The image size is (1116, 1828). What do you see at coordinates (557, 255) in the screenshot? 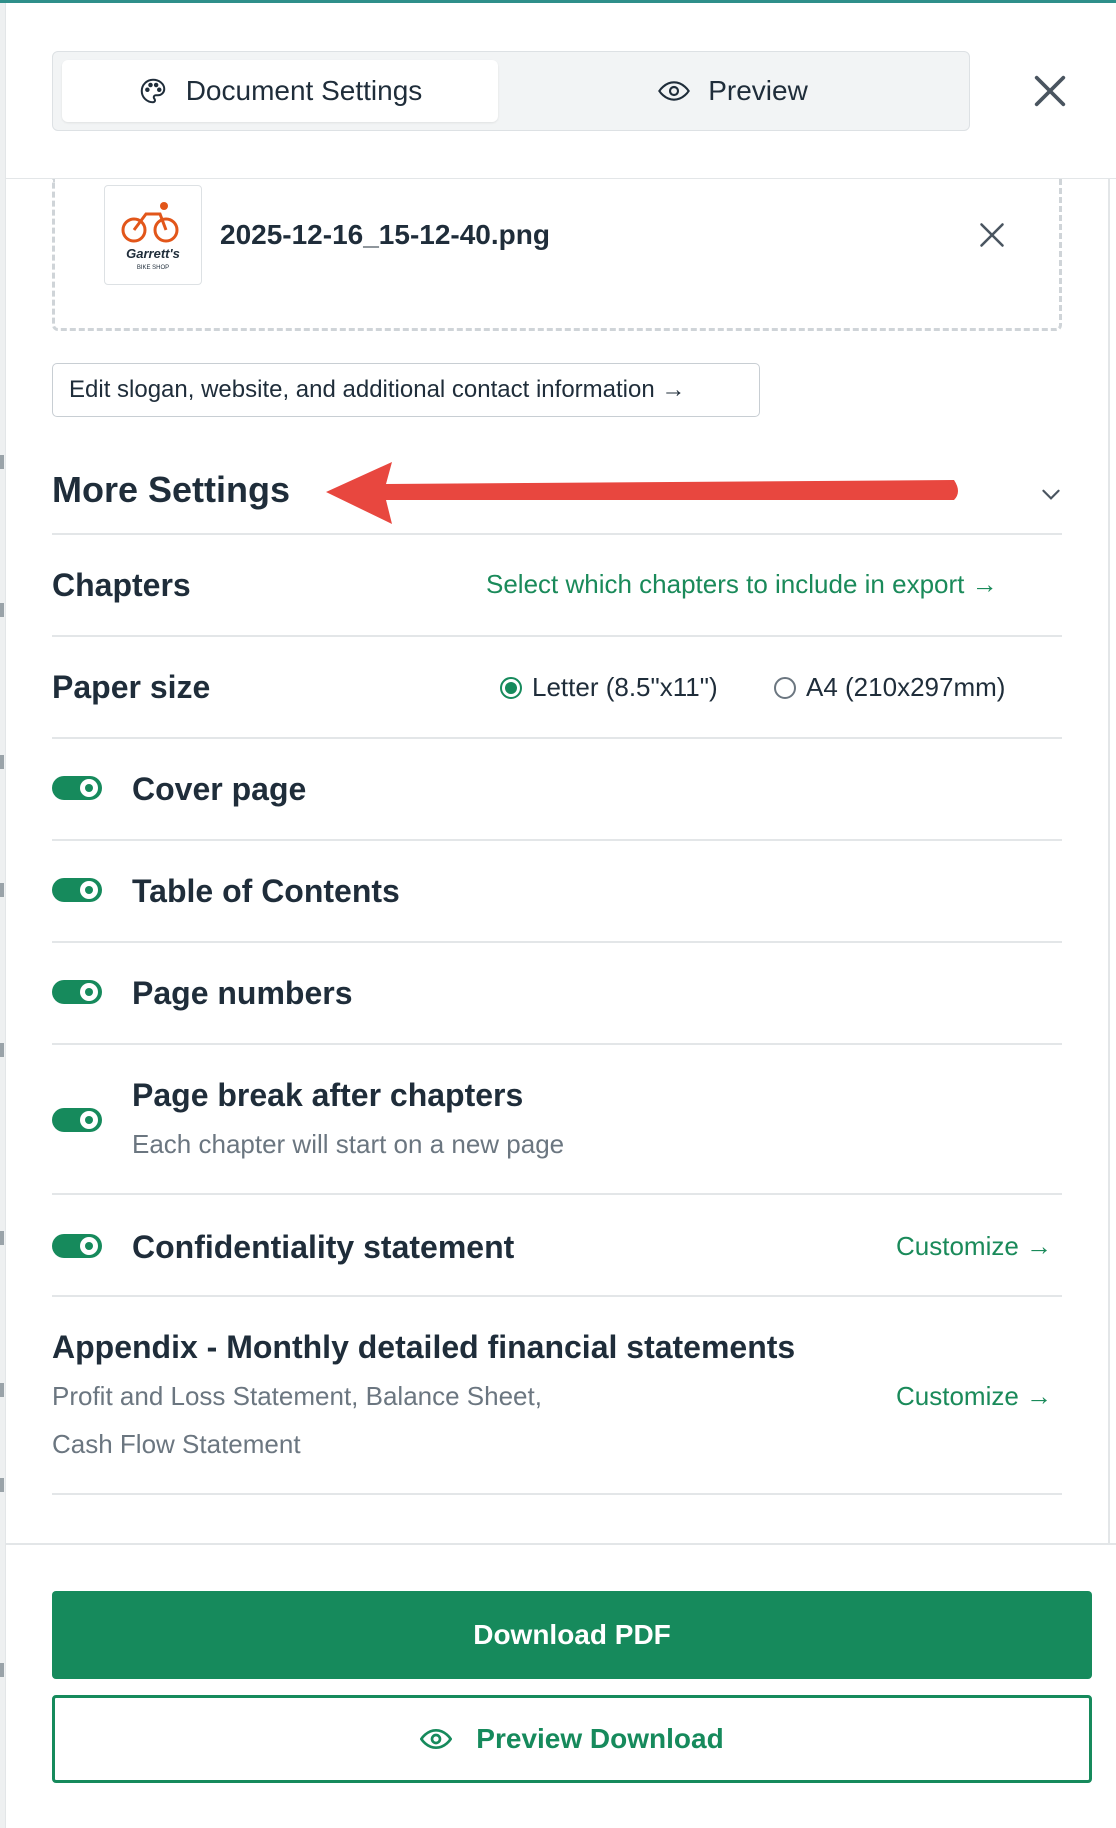
I see `logo-dropzone` at bounding box center [557, 255].